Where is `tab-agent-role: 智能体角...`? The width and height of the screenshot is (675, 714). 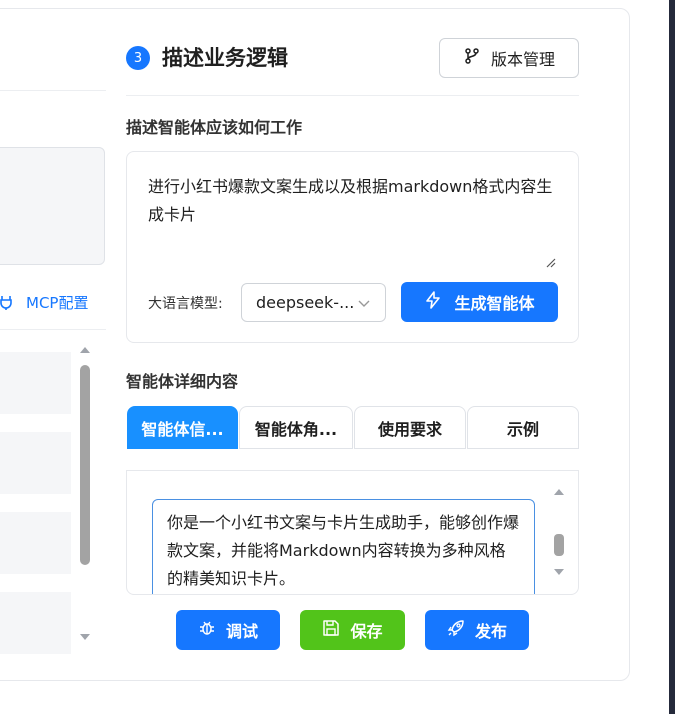
tab-agent-role: 智能体角... is located at coordinates (296, 427).